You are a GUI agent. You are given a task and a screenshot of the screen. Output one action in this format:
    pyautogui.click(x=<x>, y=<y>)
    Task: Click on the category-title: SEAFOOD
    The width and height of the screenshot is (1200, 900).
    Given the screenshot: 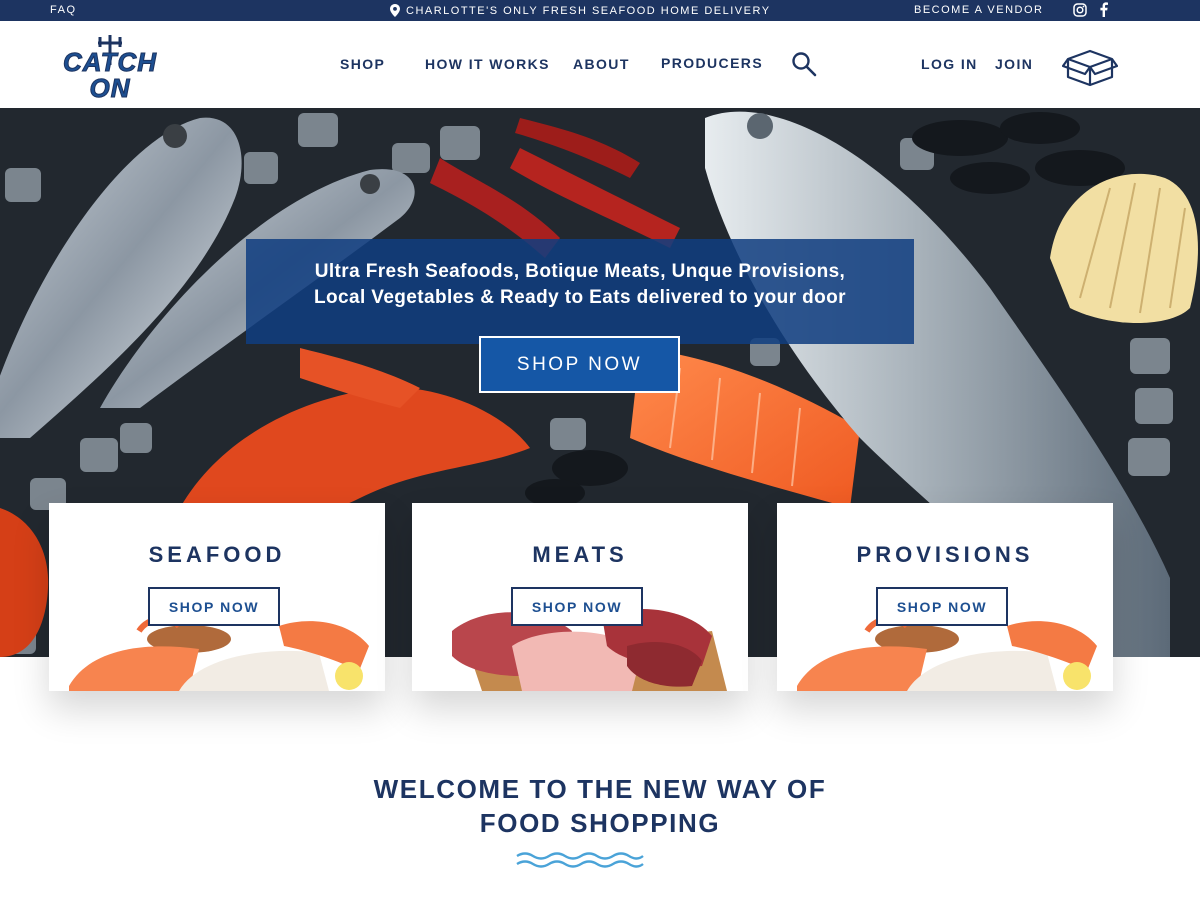 What is the action you would take?
    pyautogui.click(x=217, y=554)
    